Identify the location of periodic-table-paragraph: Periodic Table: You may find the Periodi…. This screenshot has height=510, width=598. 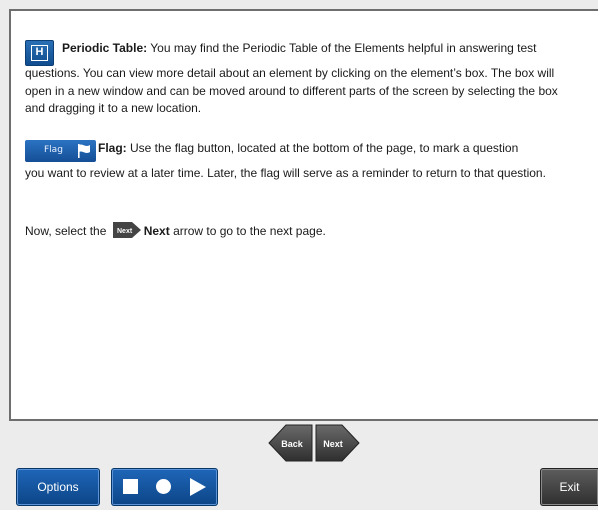
(302, 77).